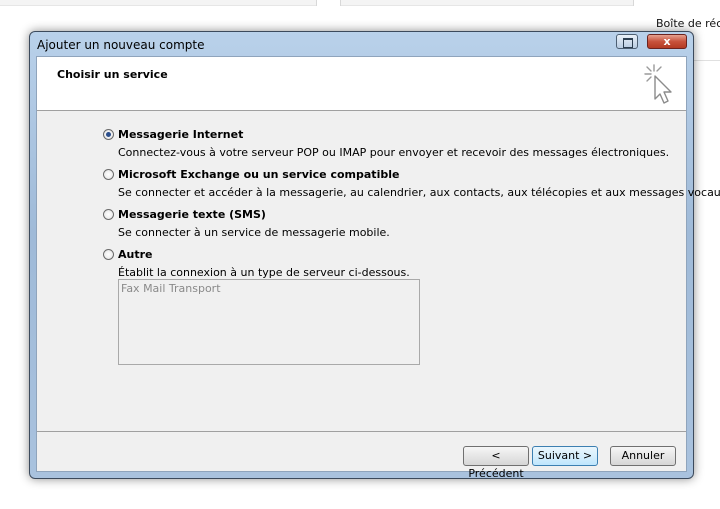 The image size is (720, 509). Describe the element at coordinates (112, 74) in the screenshot. I see `page-title: Choisir un service` at that location.